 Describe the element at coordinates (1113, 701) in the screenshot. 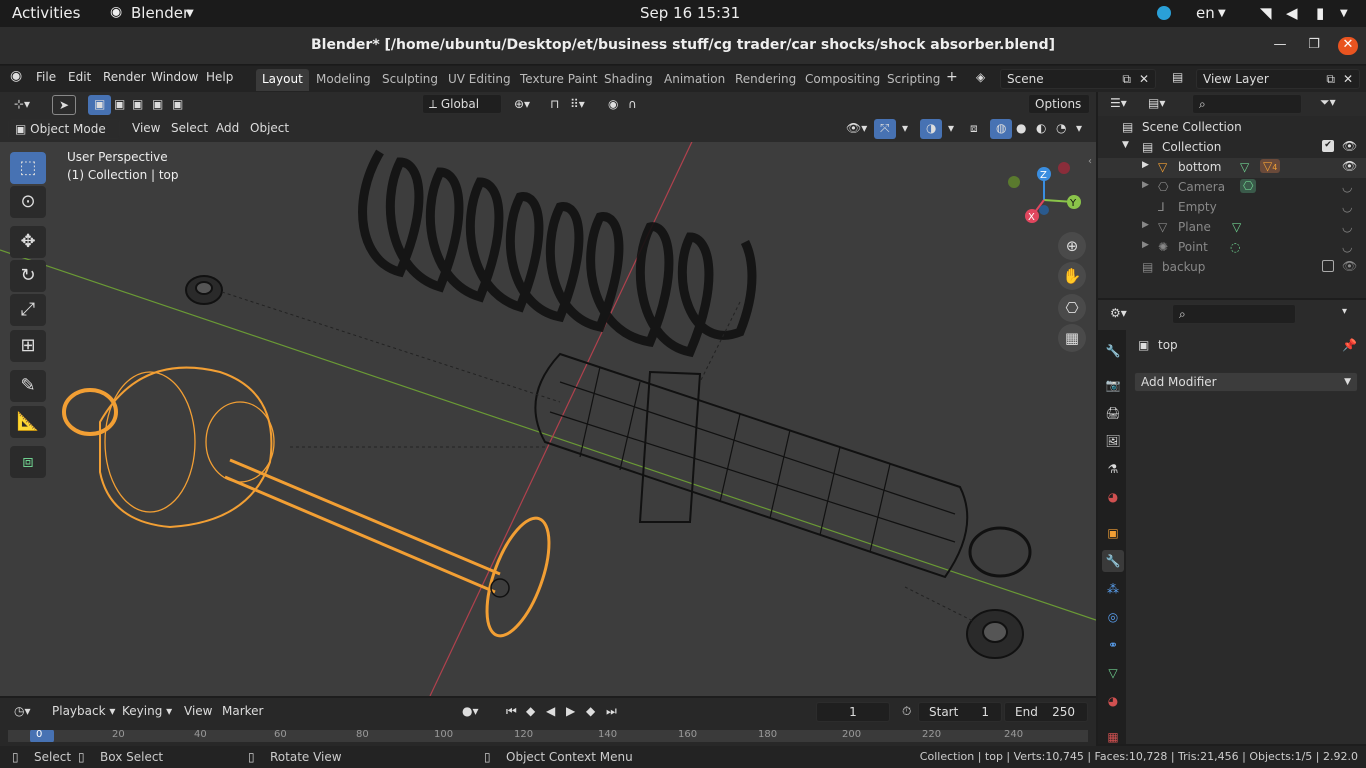

I see `material-tab-icon: ◕` at that location.